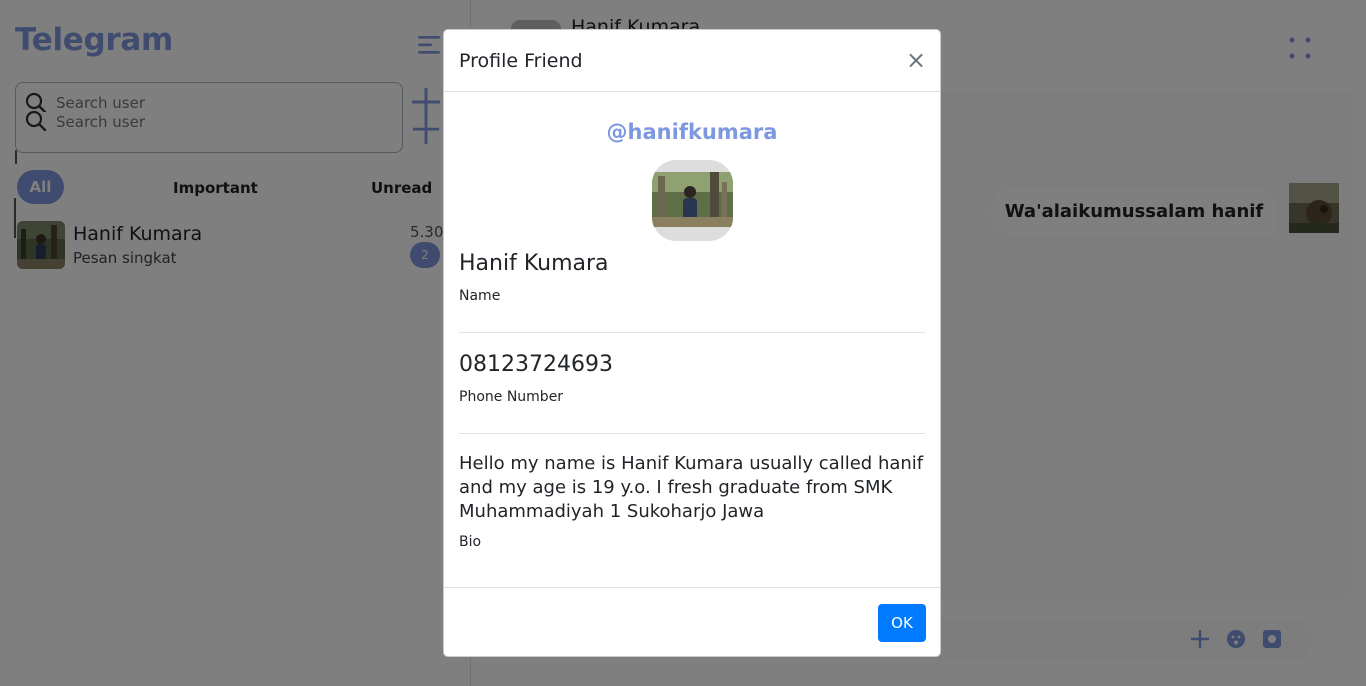 This screenshot has height=686, width=1366. What do you see at coordinates (470, 542) in the screenshot?
I see `profile-bio-label: Bio` at bounding box center [470, 542].